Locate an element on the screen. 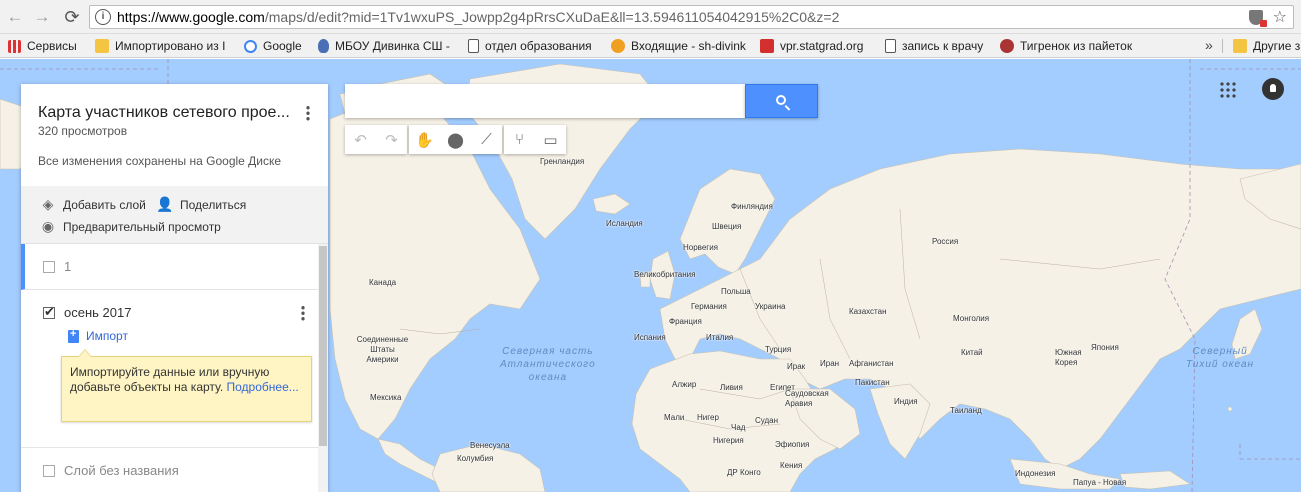 Image resolution: width=1301 pixels, height=492 pixels. map-label-venezuela: Венесуэла is located at coordinates (490, 445).